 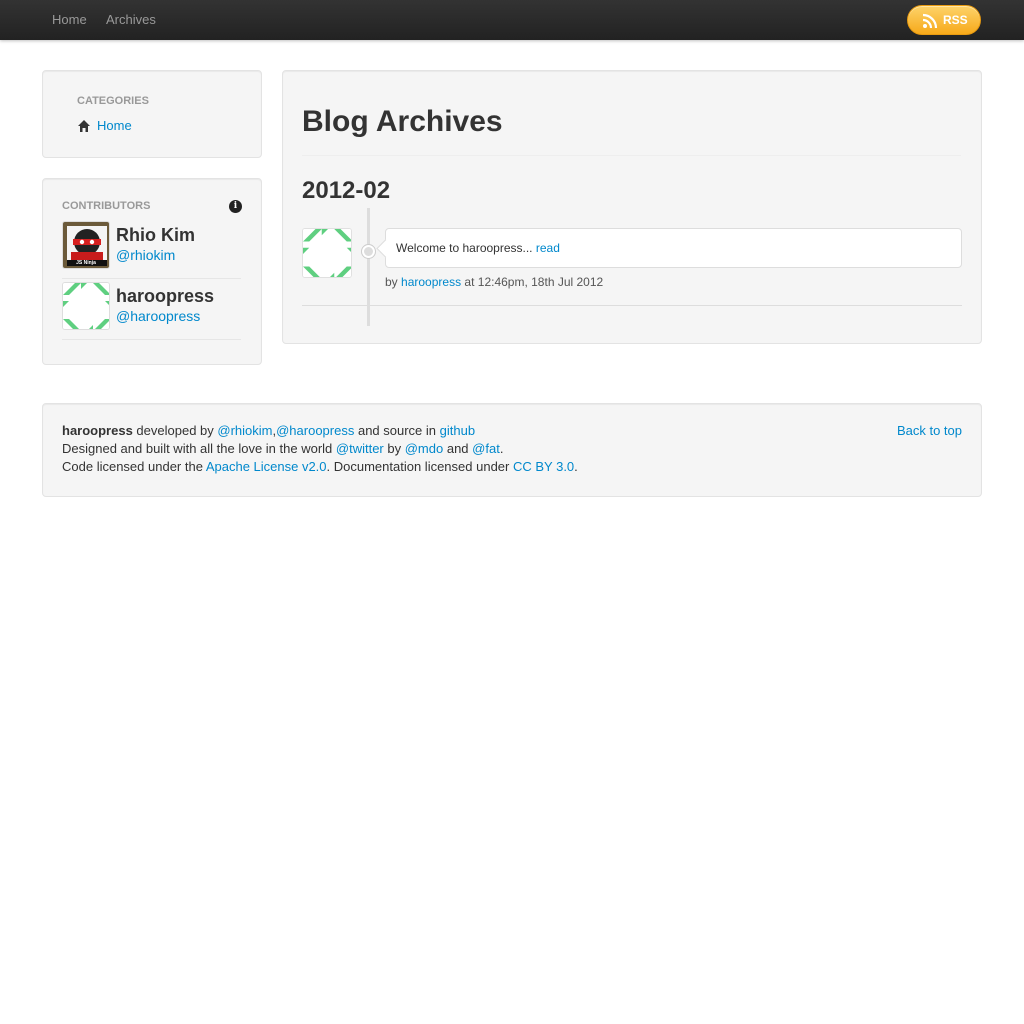 What do you see at coordinates (673, 248) in the screenshot?
I see `post-summary-box: Welcome to haroopress... read` at bounding box center [673, 248].